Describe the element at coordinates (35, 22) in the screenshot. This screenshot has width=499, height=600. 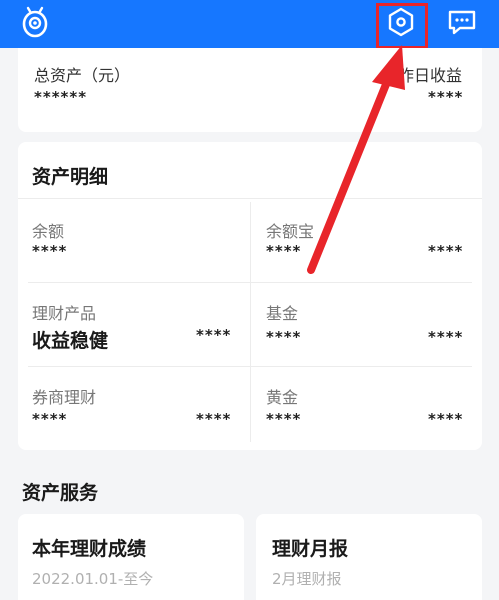
I see `owl-logo-icon` at that location.